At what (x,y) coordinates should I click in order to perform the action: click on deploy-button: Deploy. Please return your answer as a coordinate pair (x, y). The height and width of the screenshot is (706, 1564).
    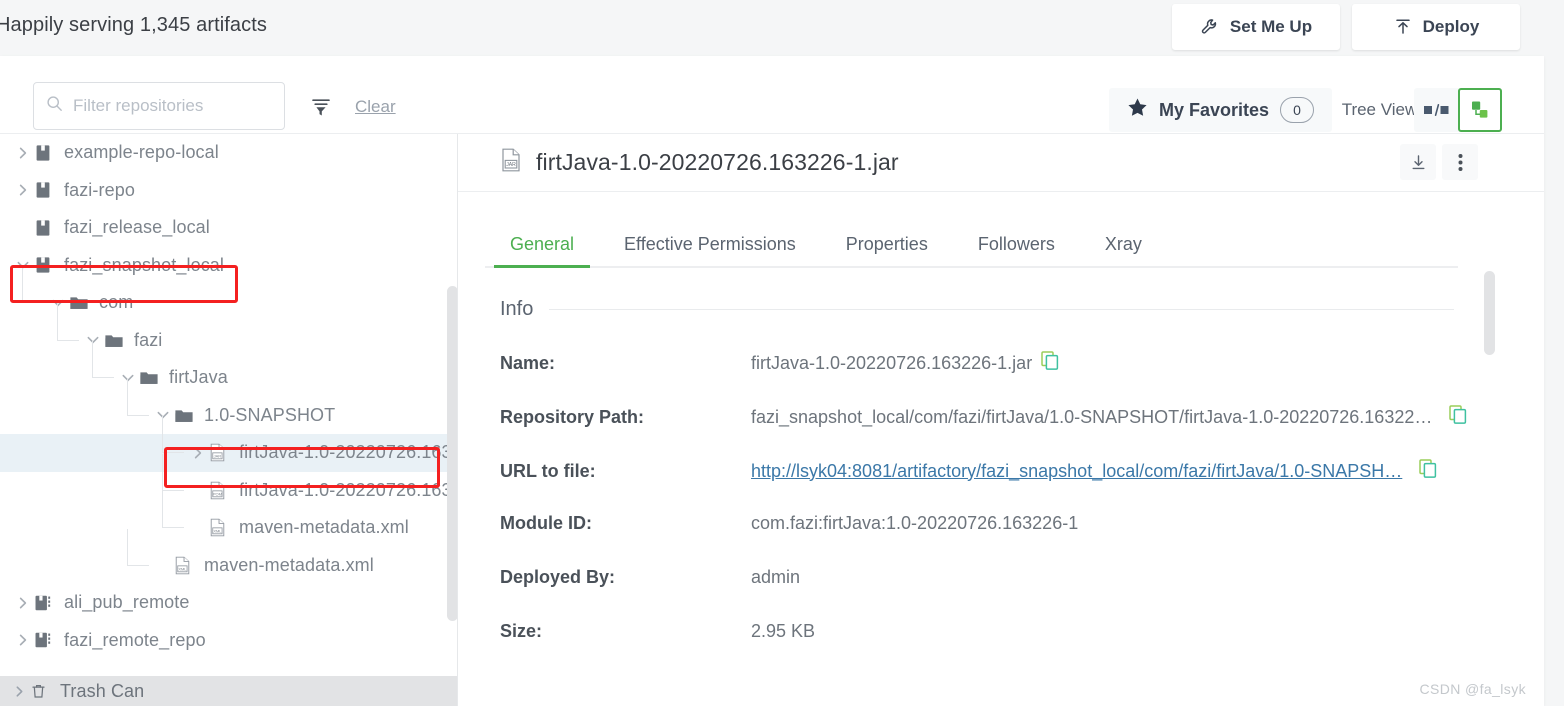
    Looking at the image, I should click on (1436, 27).